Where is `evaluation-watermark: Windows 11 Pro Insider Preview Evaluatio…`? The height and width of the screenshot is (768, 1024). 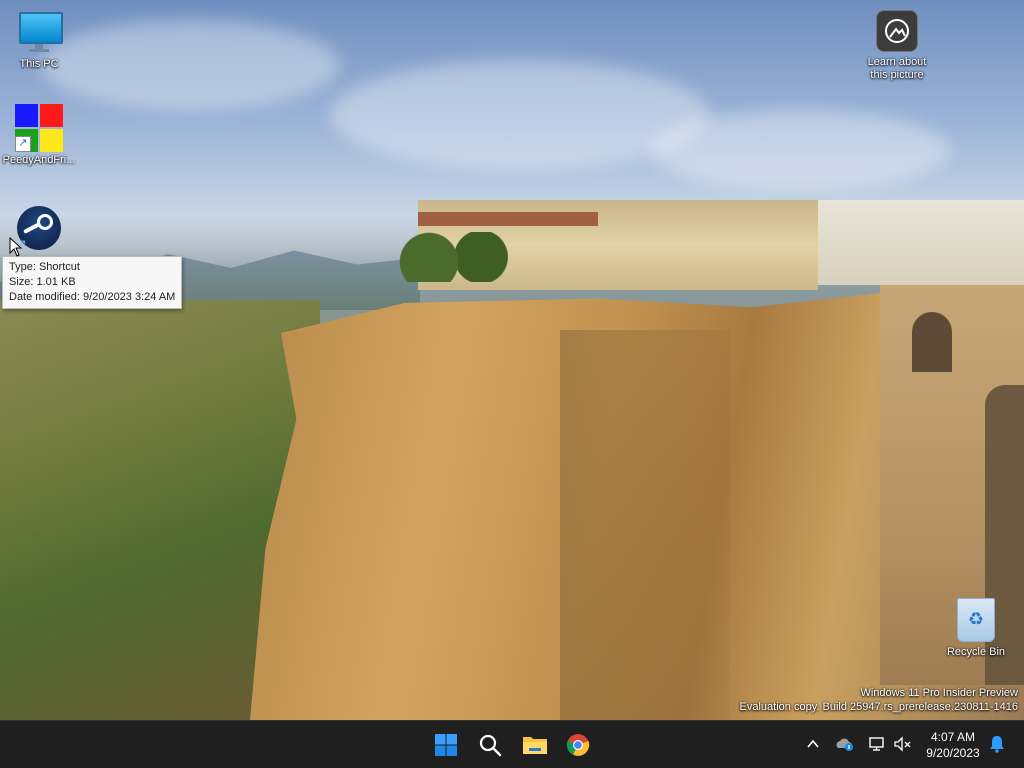 evaluation-watermark: Windows 11 Pro Insider Preview Evaluatio… is located at coordinates (879, 700).